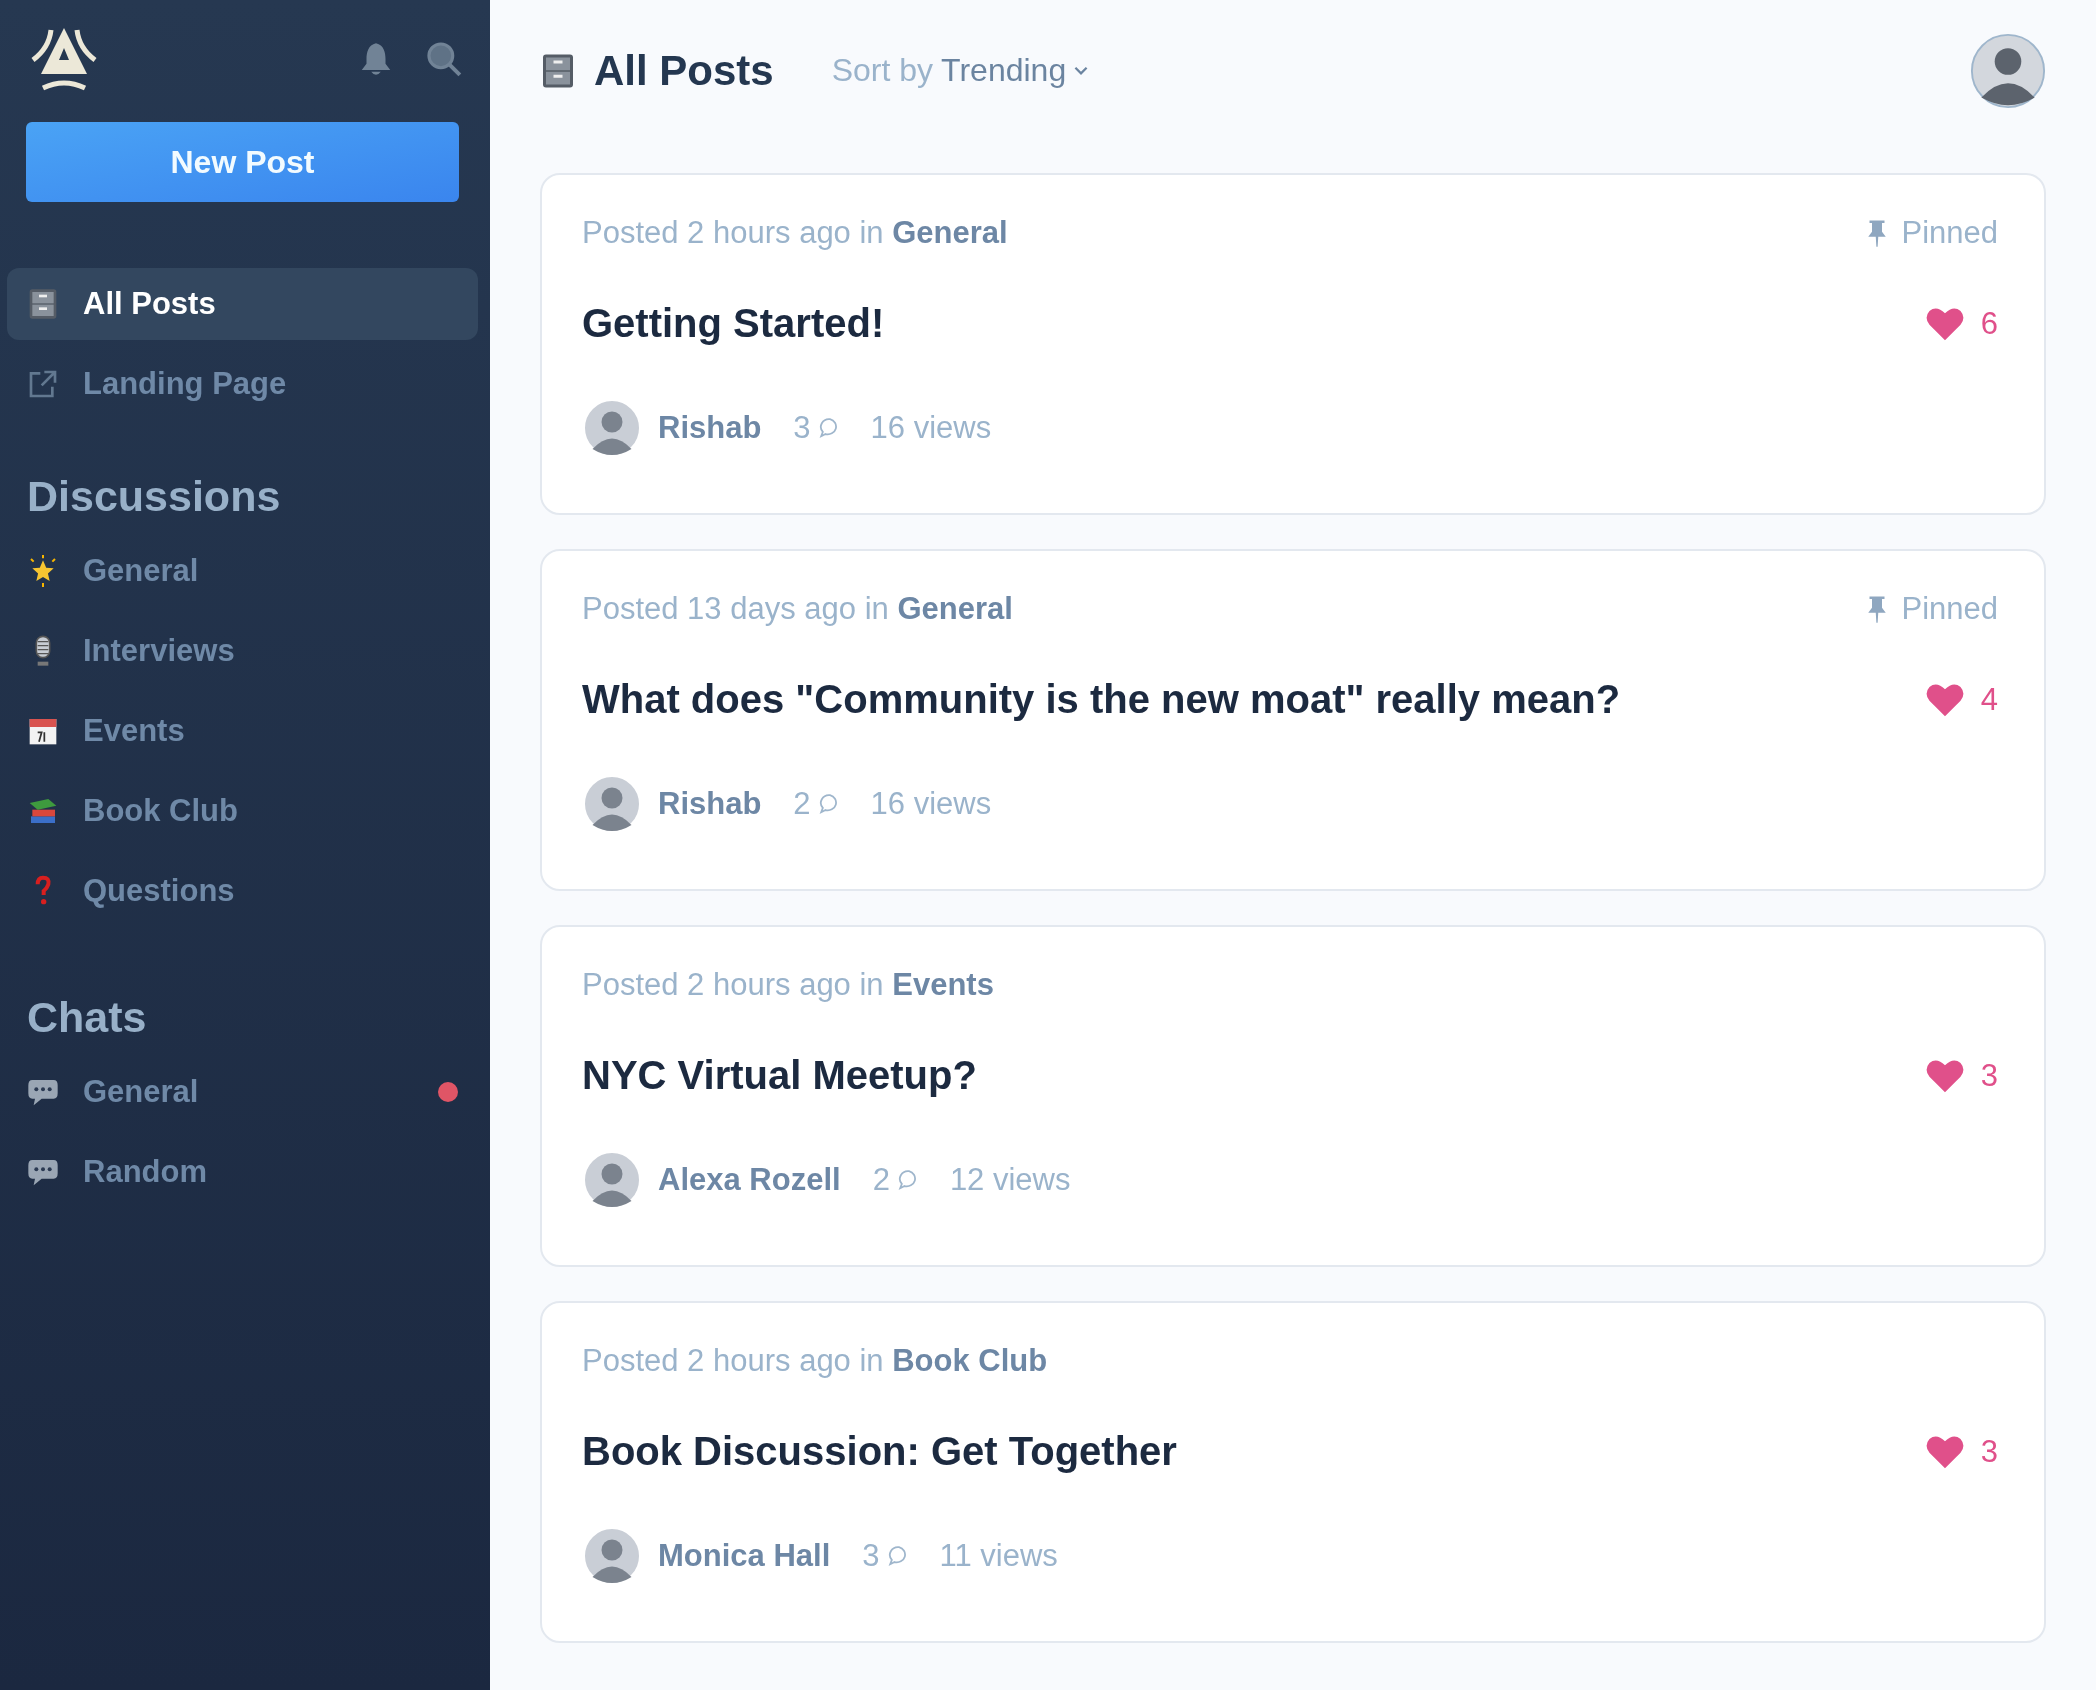  Describe the element at coordinates (1101, 699) in the screenshot. I see `post-title: What does "Community is the new moat" really mean?` at that location.